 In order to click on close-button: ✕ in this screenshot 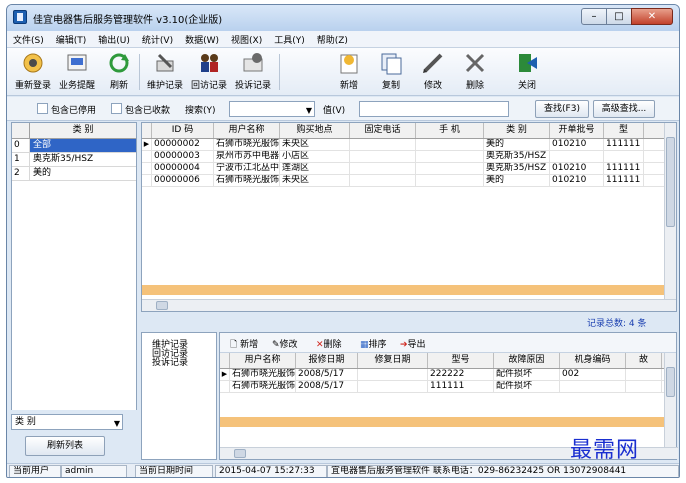, I will do `click(652, 16)`.